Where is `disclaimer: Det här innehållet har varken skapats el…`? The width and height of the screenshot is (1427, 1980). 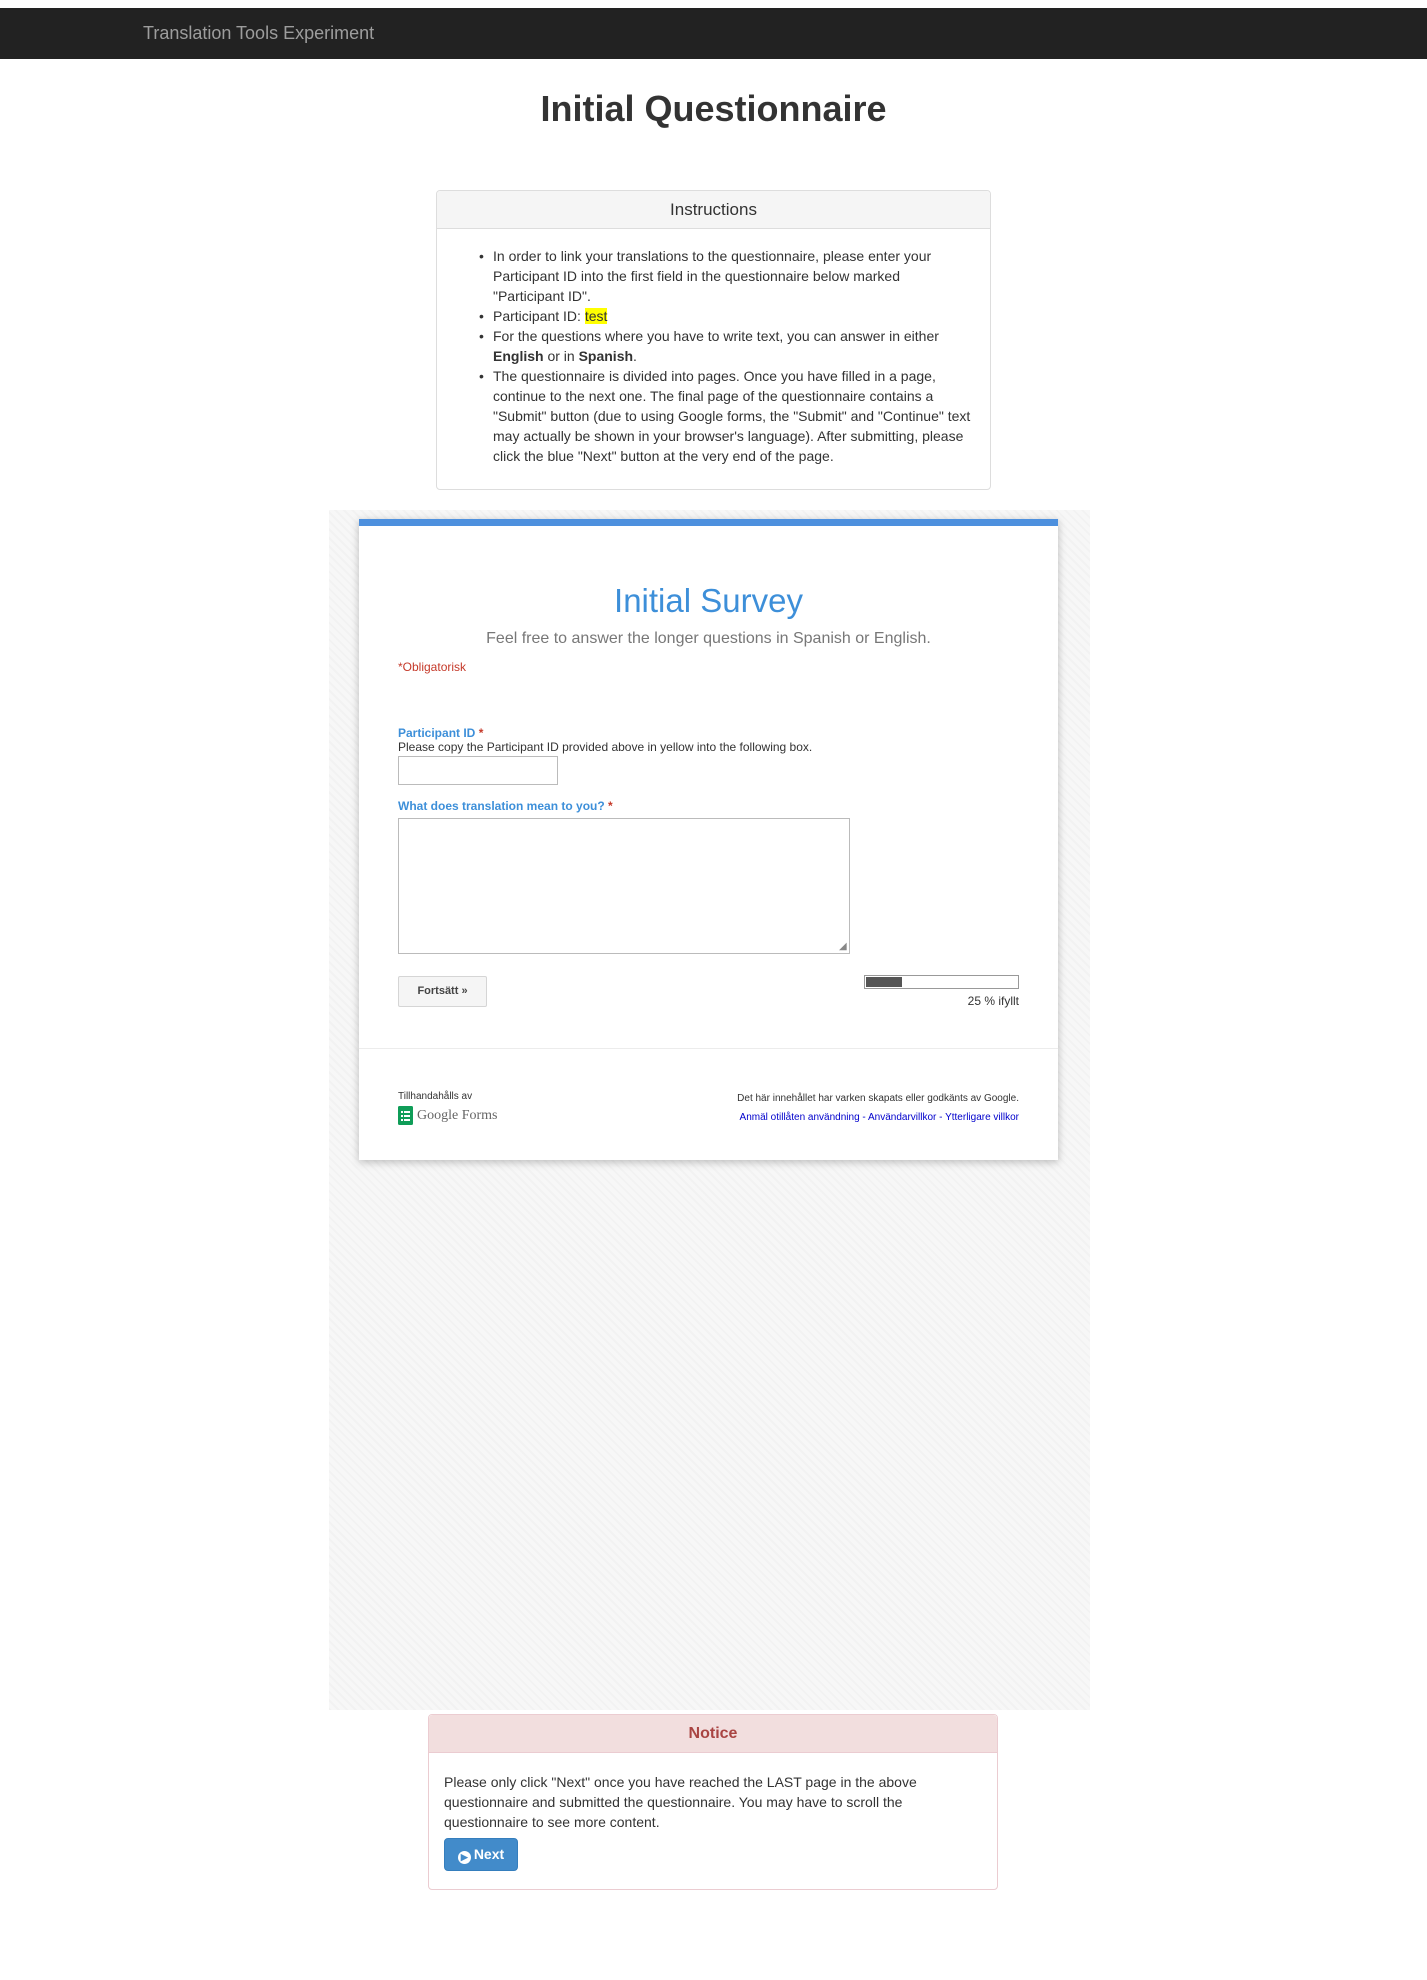 disclaimer: Det här innehållet har varken skapats el… is located at coordinates (878, 1098).